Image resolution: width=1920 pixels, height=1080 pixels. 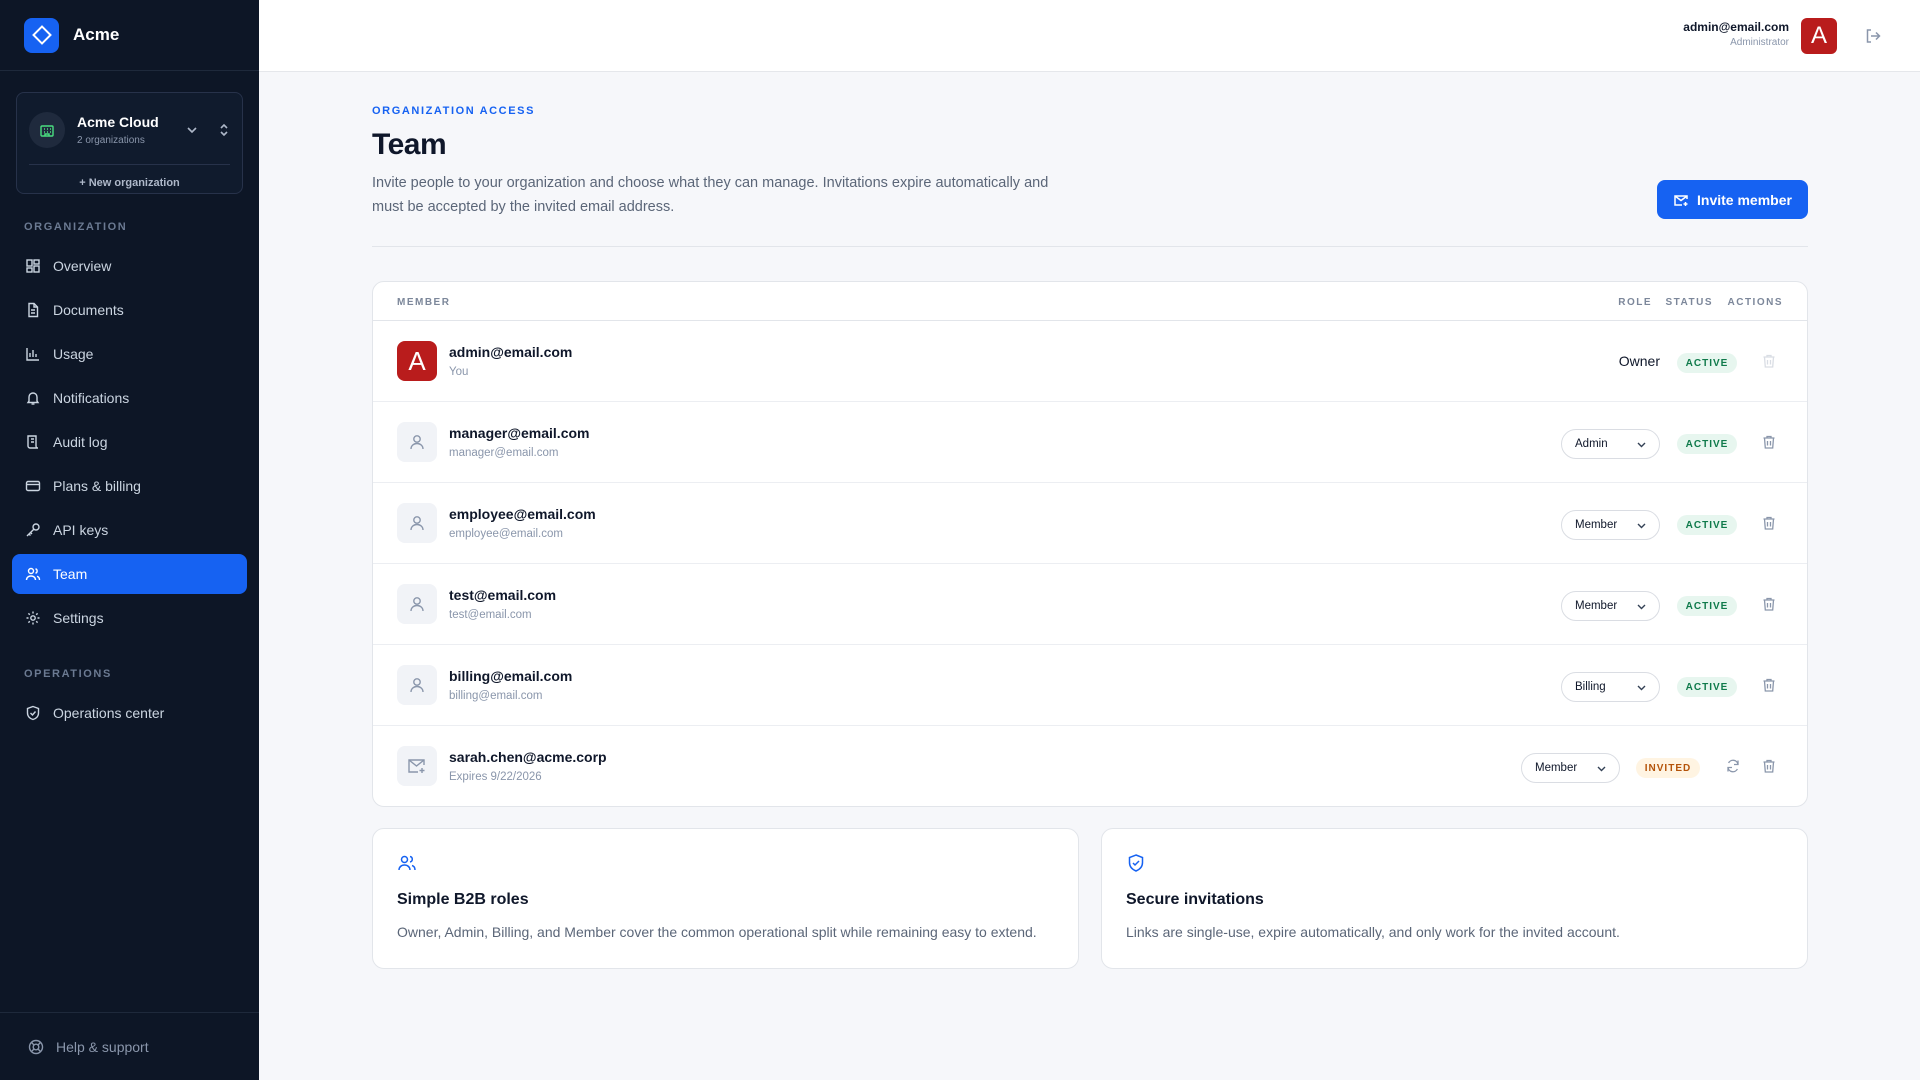 I want to click on sidebar-item-settings: Settings, so click(x=129, y=618).